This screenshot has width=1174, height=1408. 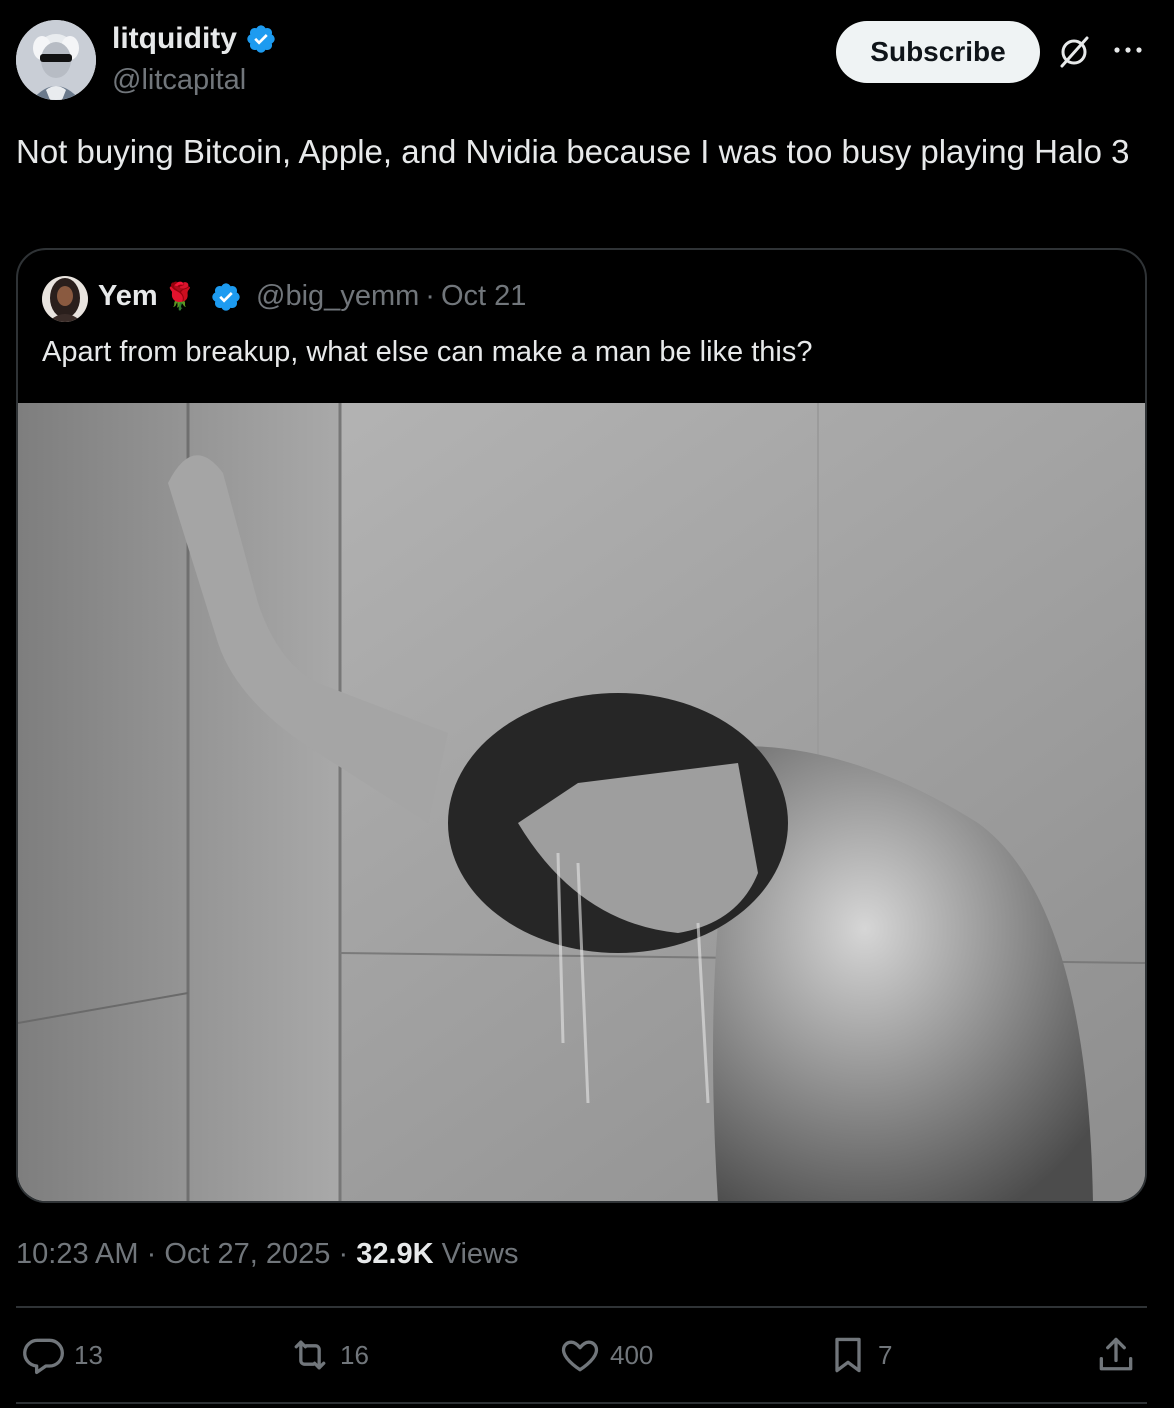 I want to click on author-avatar, so click(x=56, y=60).